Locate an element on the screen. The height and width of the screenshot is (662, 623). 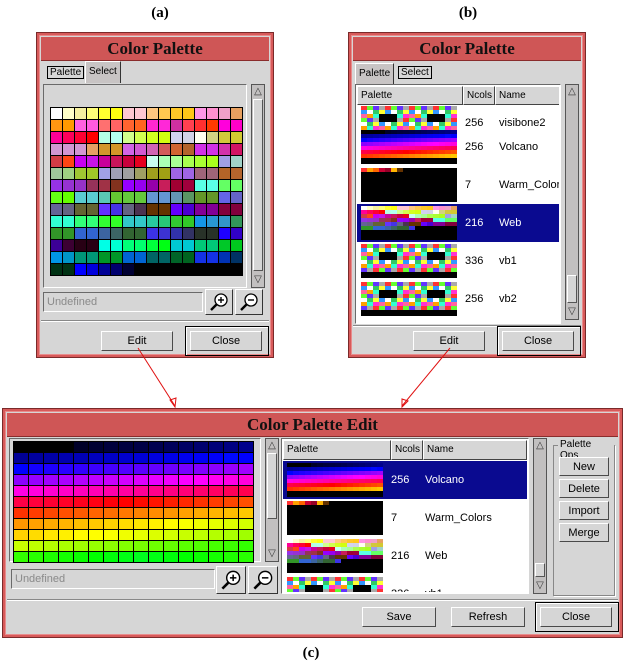
palette-row: 256 Volcano is located at coordinates (405, 480).